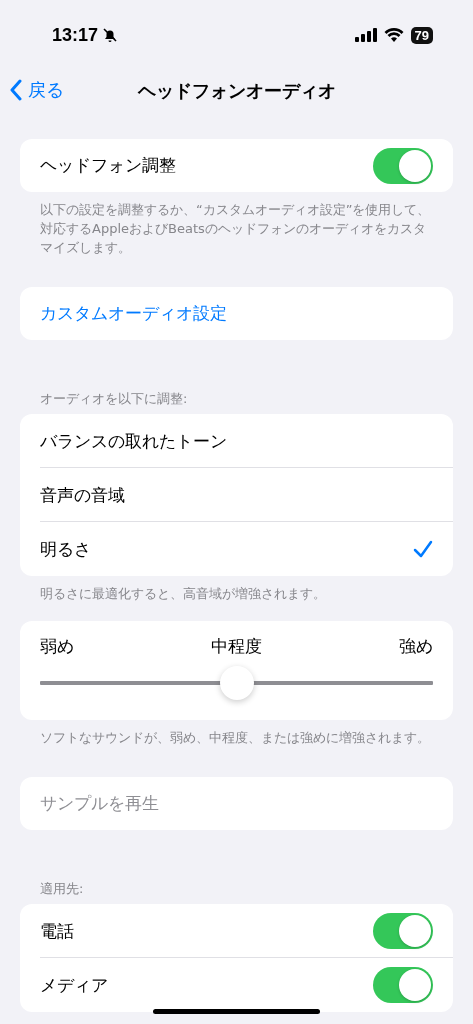 This screenshot has height=1024, width=473. What do you see at coordinates (365, 35) in the screenshot?
I see `signal-icon` at bounding box center [365, 35].